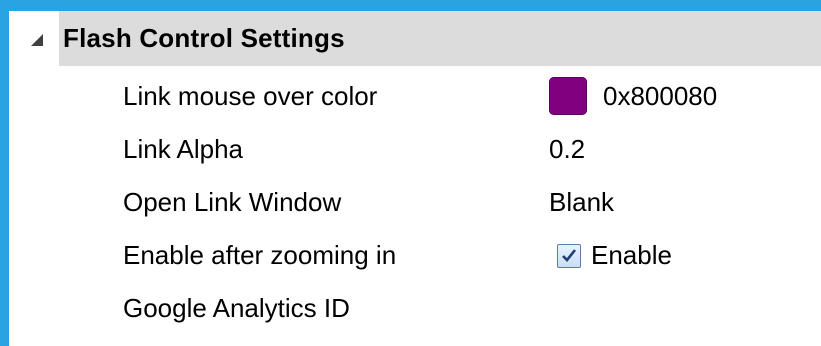 The width and height of the screenshot is (821, 346). What do you see at coordinates (204, 38) in the screenshot?
I see `section-title: Flash Control Settings` at bounding box center [204, 38].